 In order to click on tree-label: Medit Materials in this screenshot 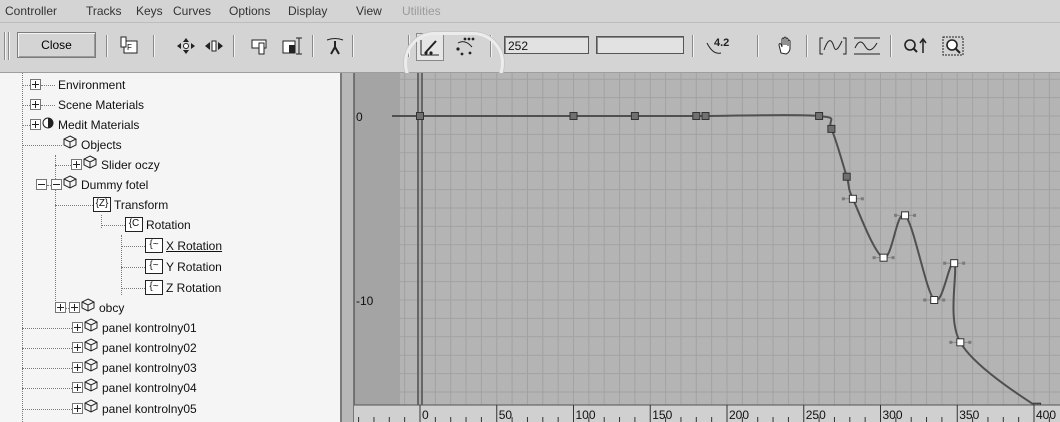, I will do `click(99, 125)`.